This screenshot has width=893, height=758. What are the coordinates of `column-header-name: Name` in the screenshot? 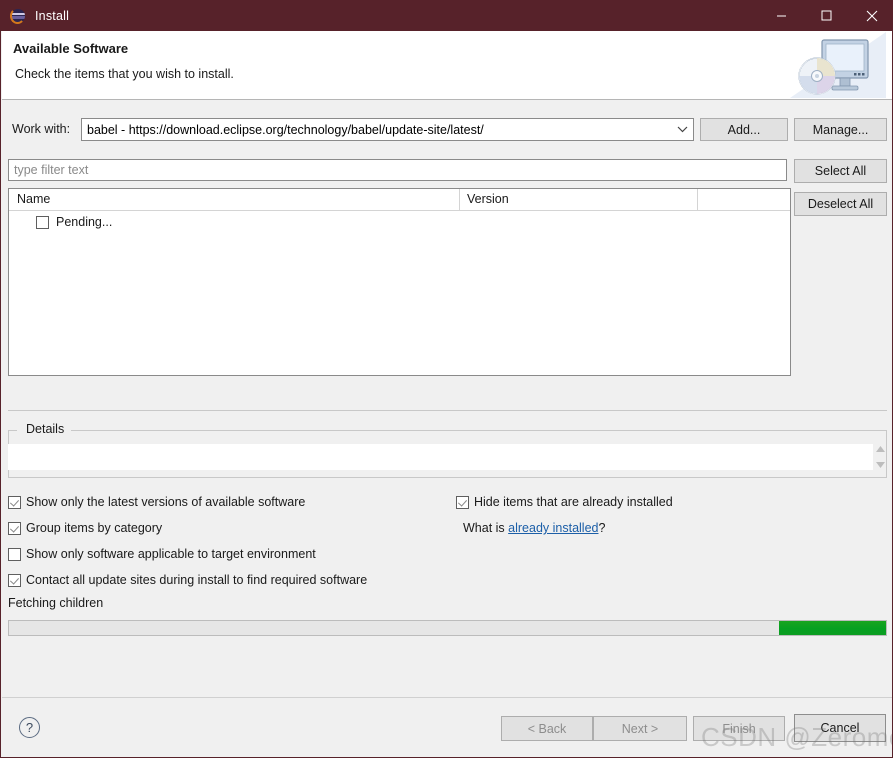 It's located at (234, 199).